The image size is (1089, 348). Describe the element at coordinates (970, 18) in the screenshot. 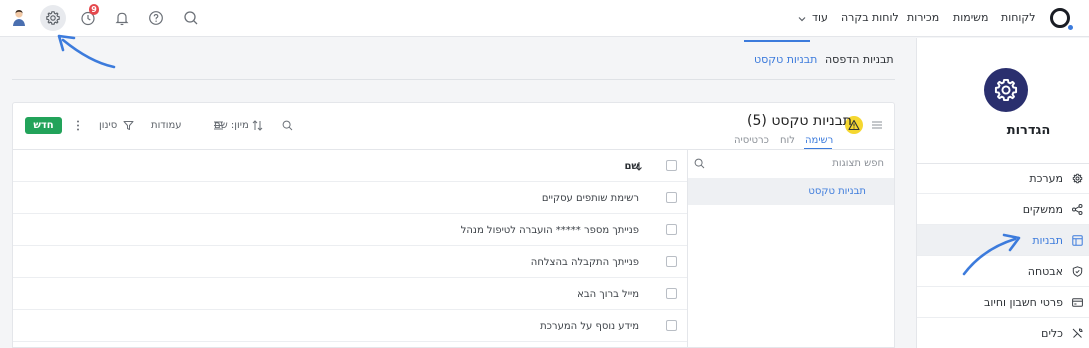

I see `nav-tasks: משימות` at that location.